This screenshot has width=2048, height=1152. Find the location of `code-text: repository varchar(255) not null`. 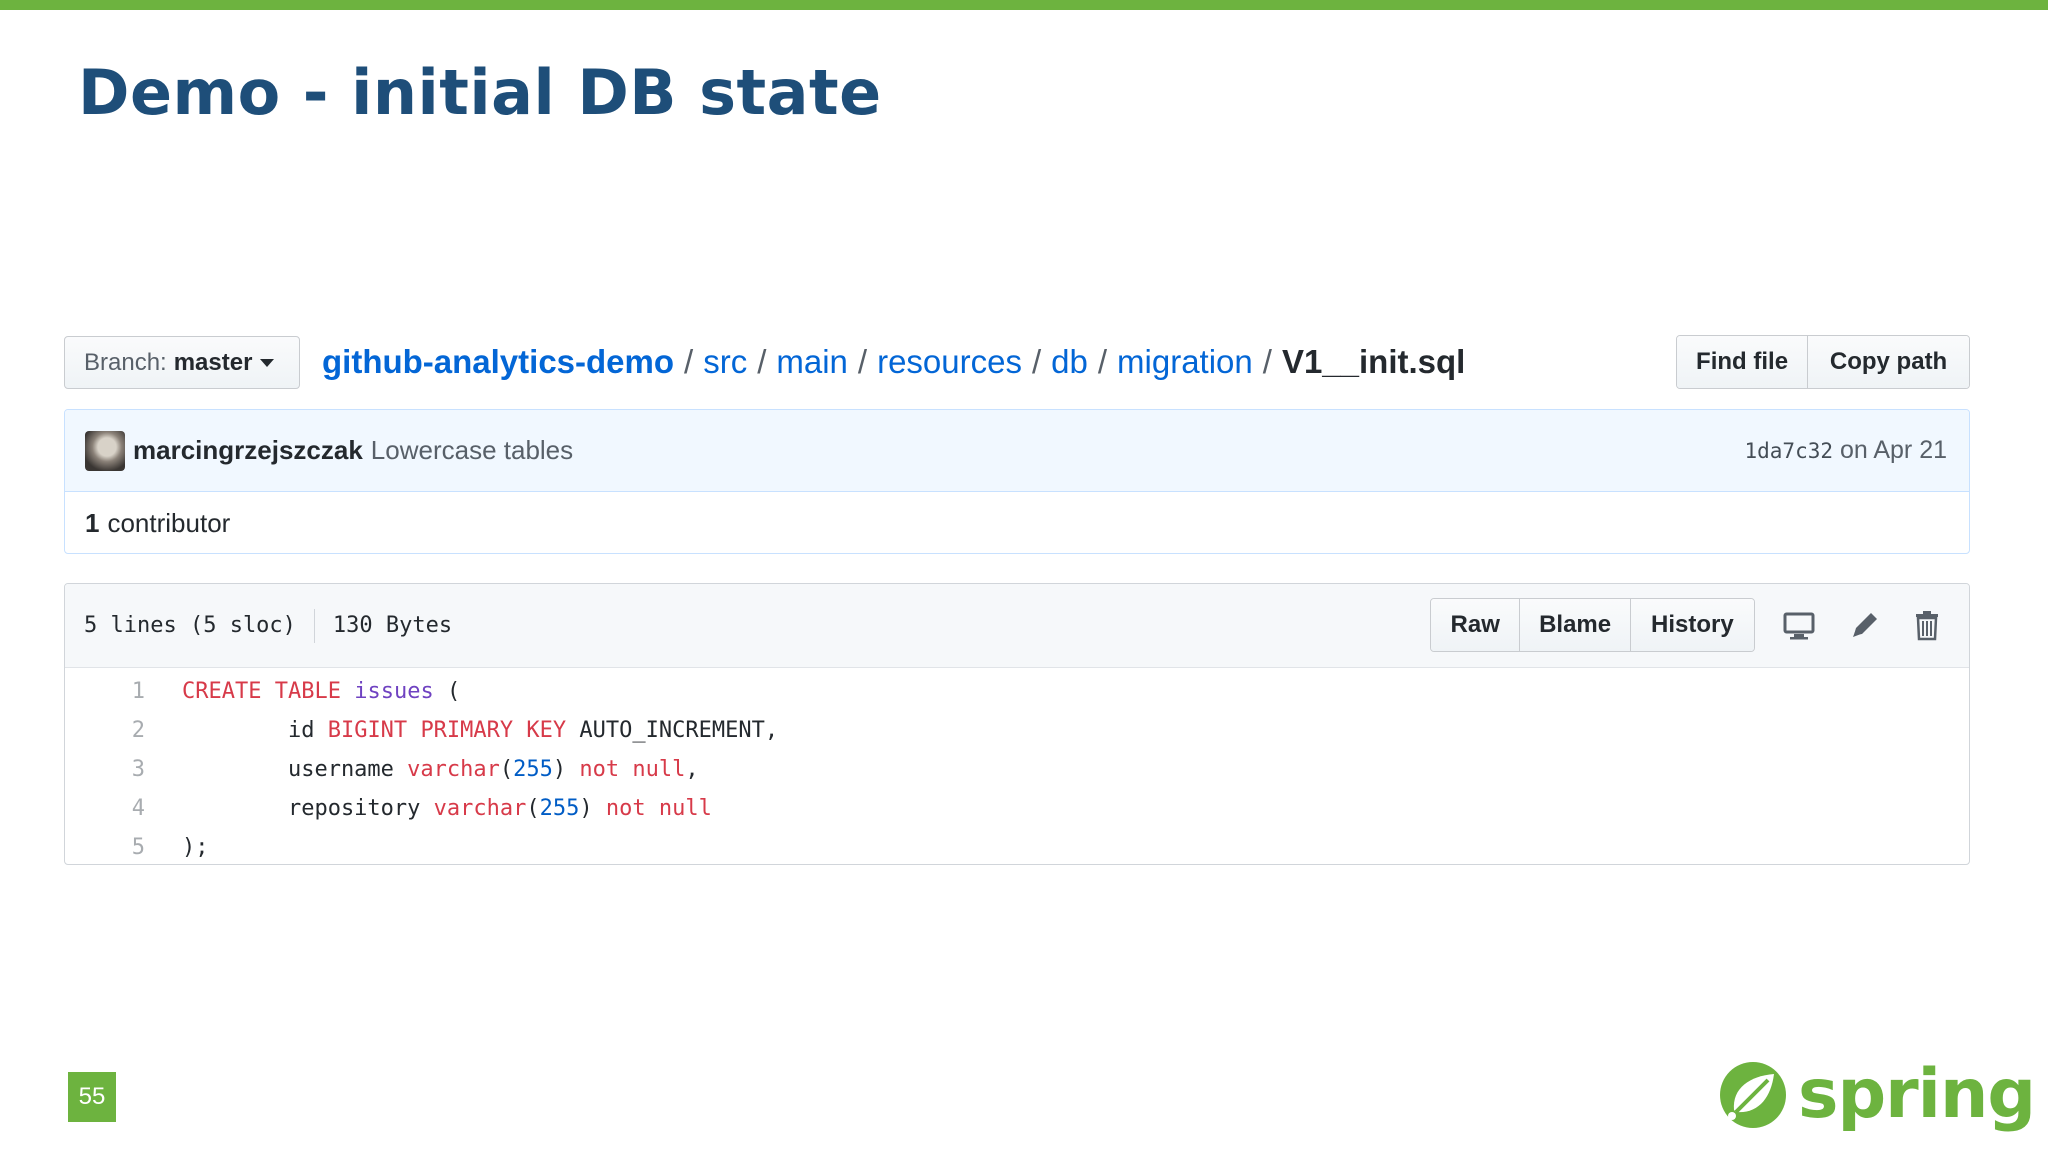

code-text: repository varchar(255) not null is located at coordinates (447, 808).